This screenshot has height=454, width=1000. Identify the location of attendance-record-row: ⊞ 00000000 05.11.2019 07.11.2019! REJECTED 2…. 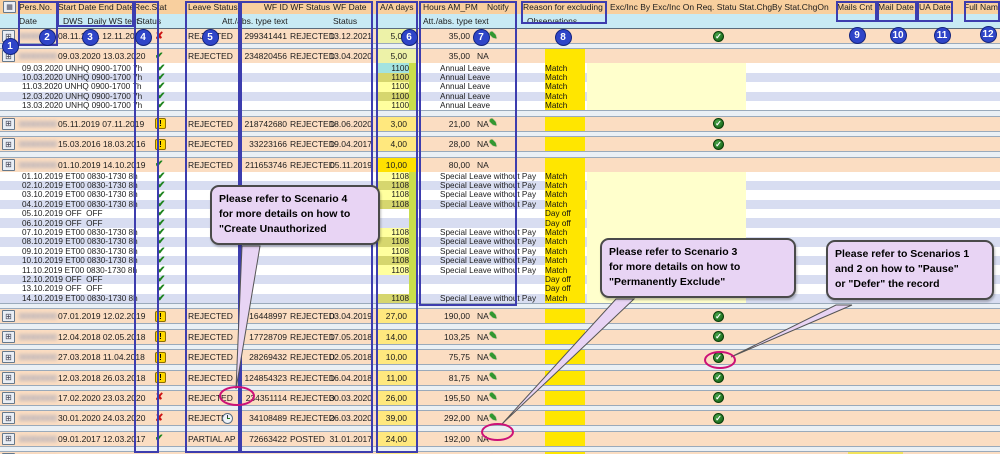
(500, 123).